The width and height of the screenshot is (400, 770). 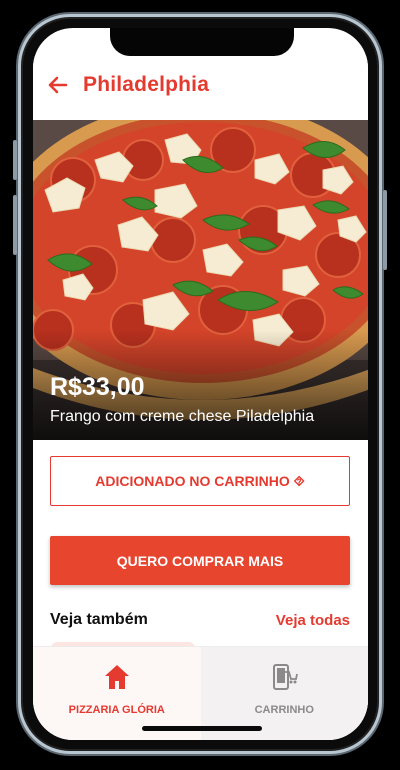 I want to click on top-bar: Philadelphia, so click(x=200, y=85).